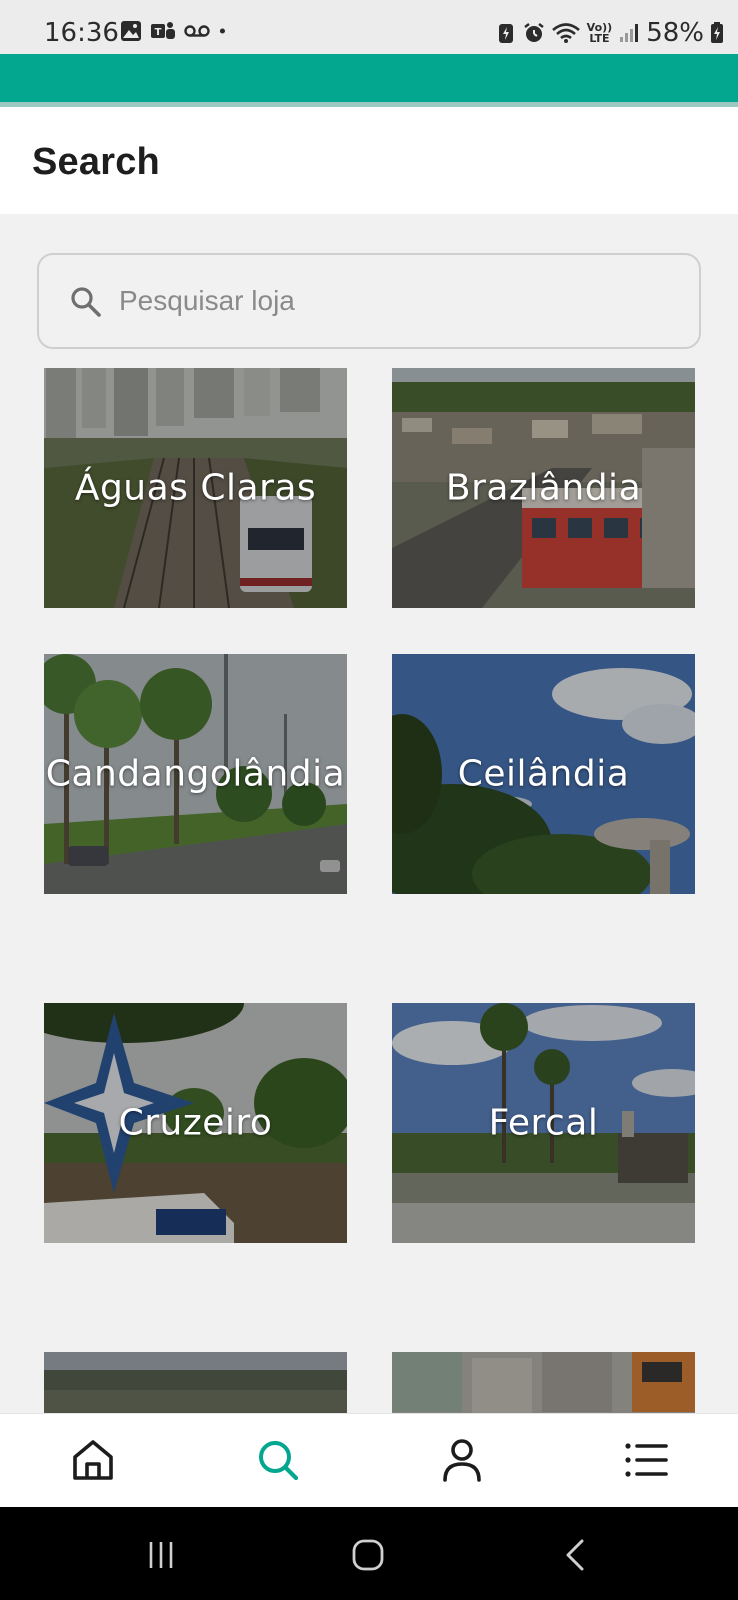 Image resolution: width=738 pixels, height=1600 pixels. I want to click on store-card-aguas-claras: Águas Claras, so click(195, 488).